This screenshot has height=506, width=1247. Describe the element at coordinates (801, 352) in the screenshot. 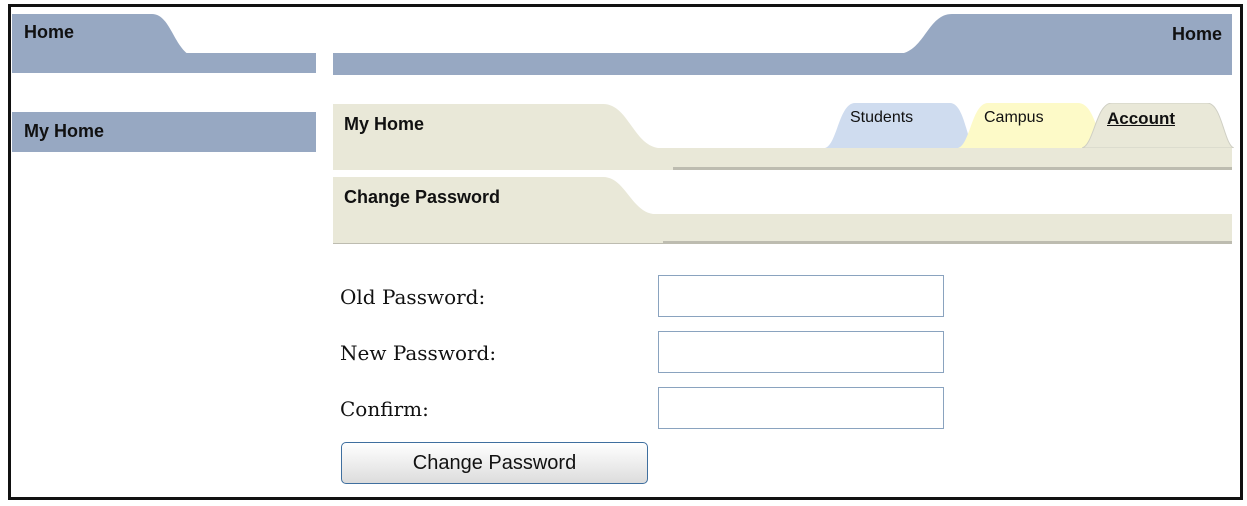

I see `new-password-field` at that location.